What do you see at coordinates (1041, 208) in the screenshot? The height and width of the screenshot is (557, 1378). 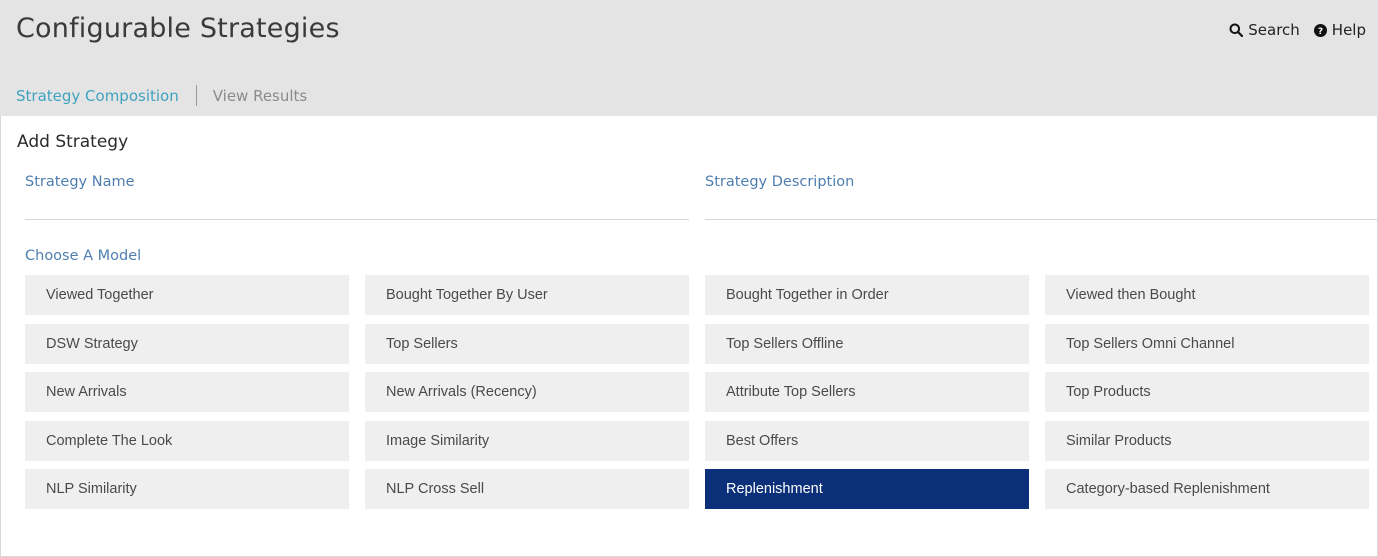 I see `strategy-description-input` at bounding box center [1041, 208].